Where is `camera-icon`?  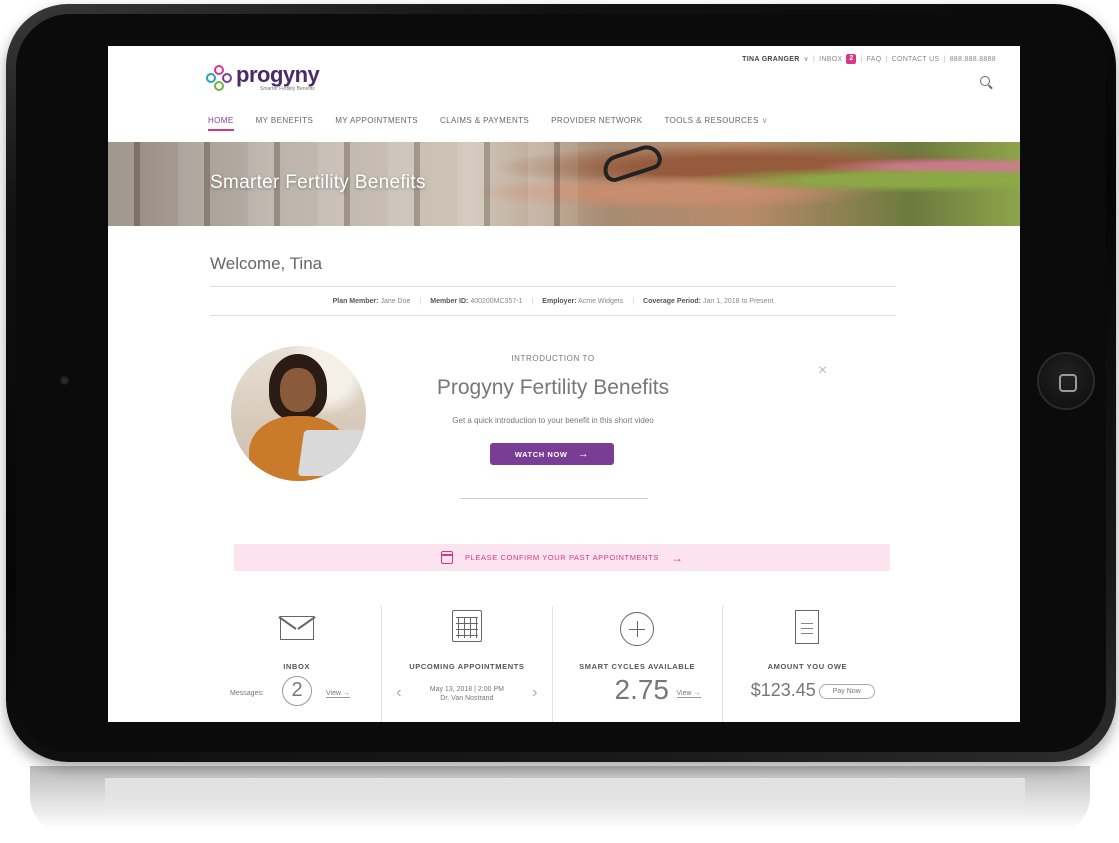
camera-icon is located at coordinates (64, 380).